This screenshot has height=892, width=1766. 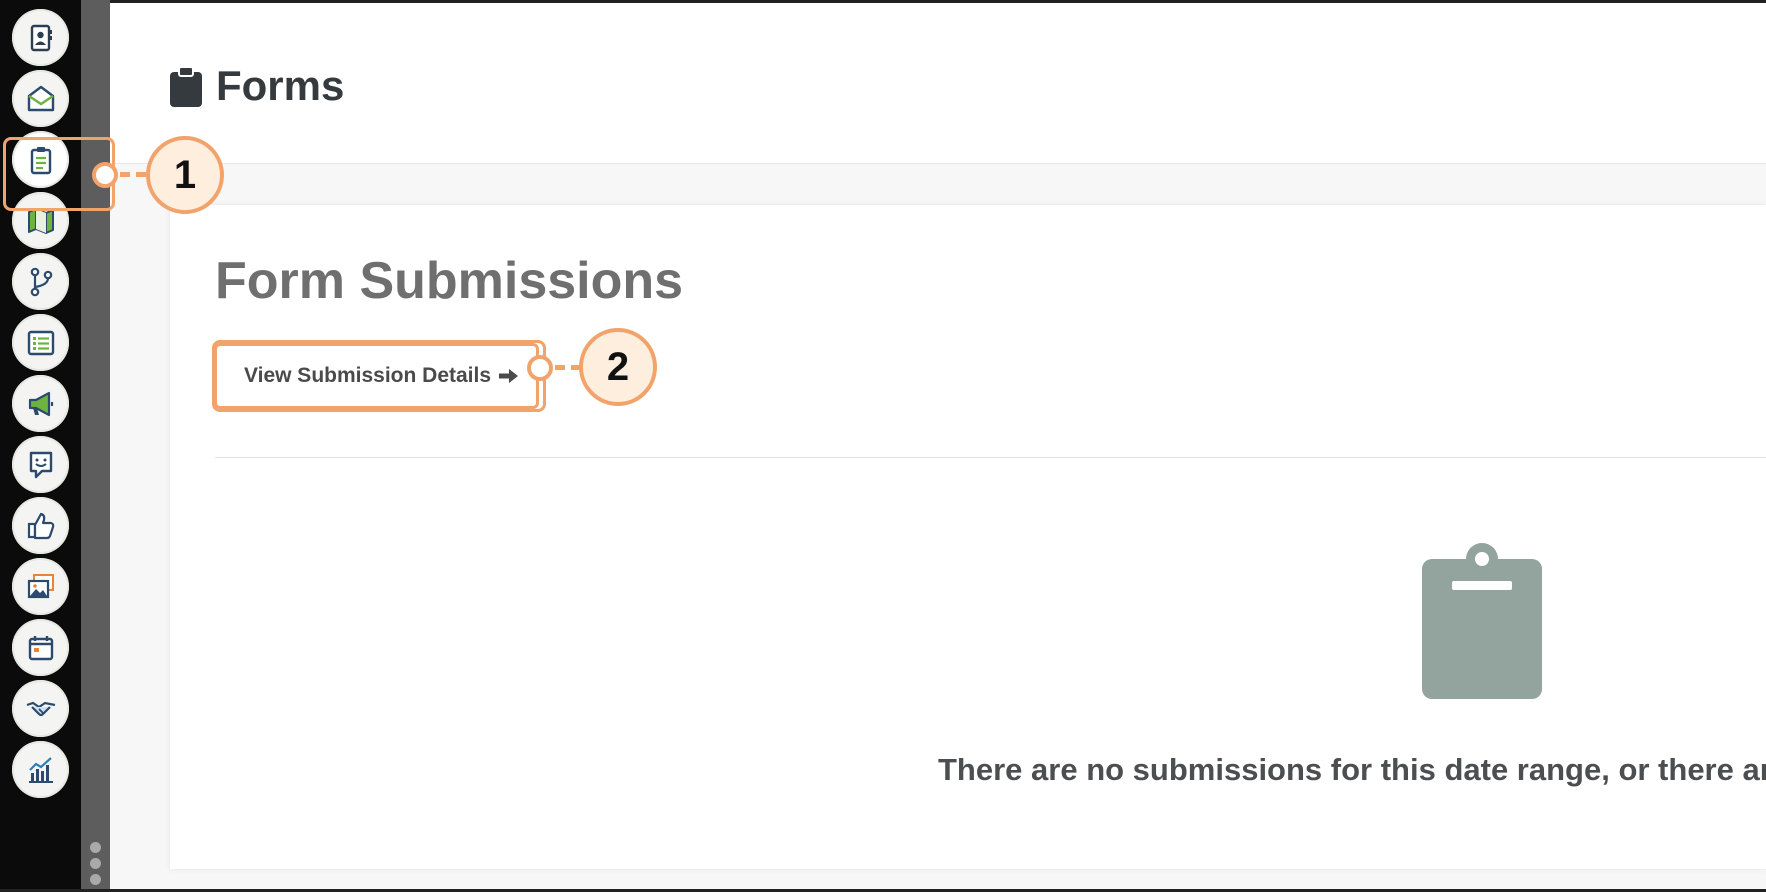 I want to click on sidebar-item-media, so click(x=40, y=586).